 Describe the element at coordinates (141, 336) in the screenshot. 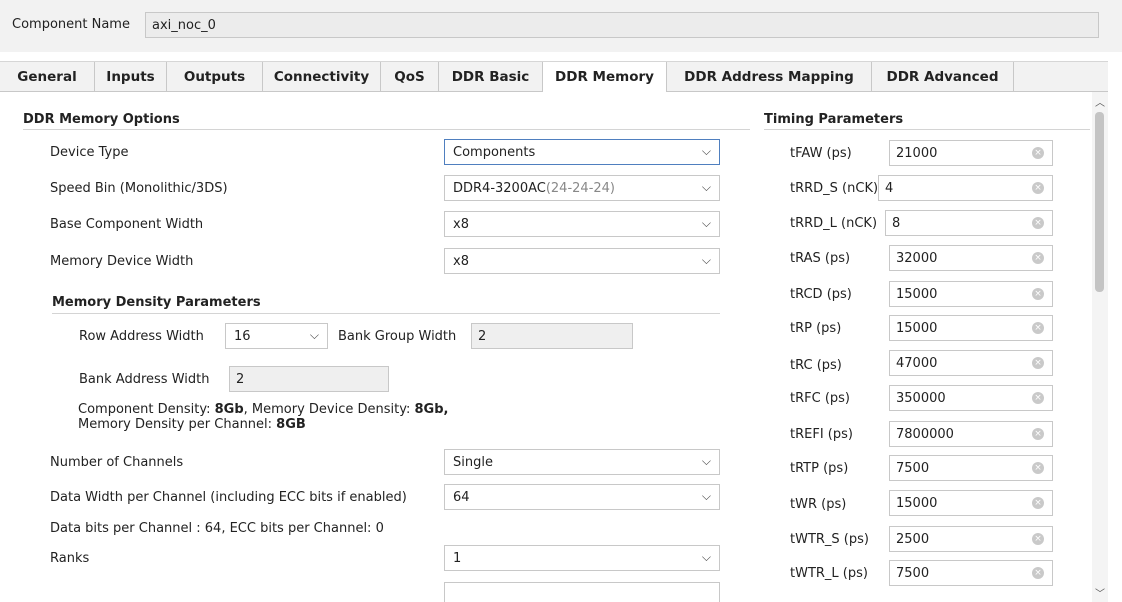

I see `row-address-width-label: Row Address Width` at that location.